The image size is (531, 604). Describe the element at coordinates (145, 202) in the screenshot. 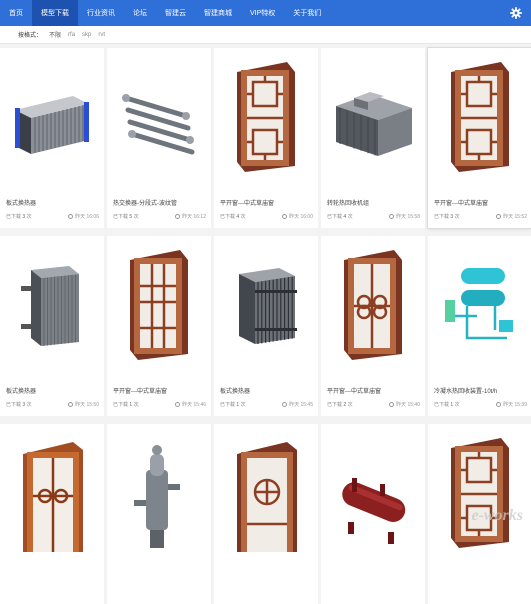

I see `model-name: 热交换器-分段式-波纹管` at that location.